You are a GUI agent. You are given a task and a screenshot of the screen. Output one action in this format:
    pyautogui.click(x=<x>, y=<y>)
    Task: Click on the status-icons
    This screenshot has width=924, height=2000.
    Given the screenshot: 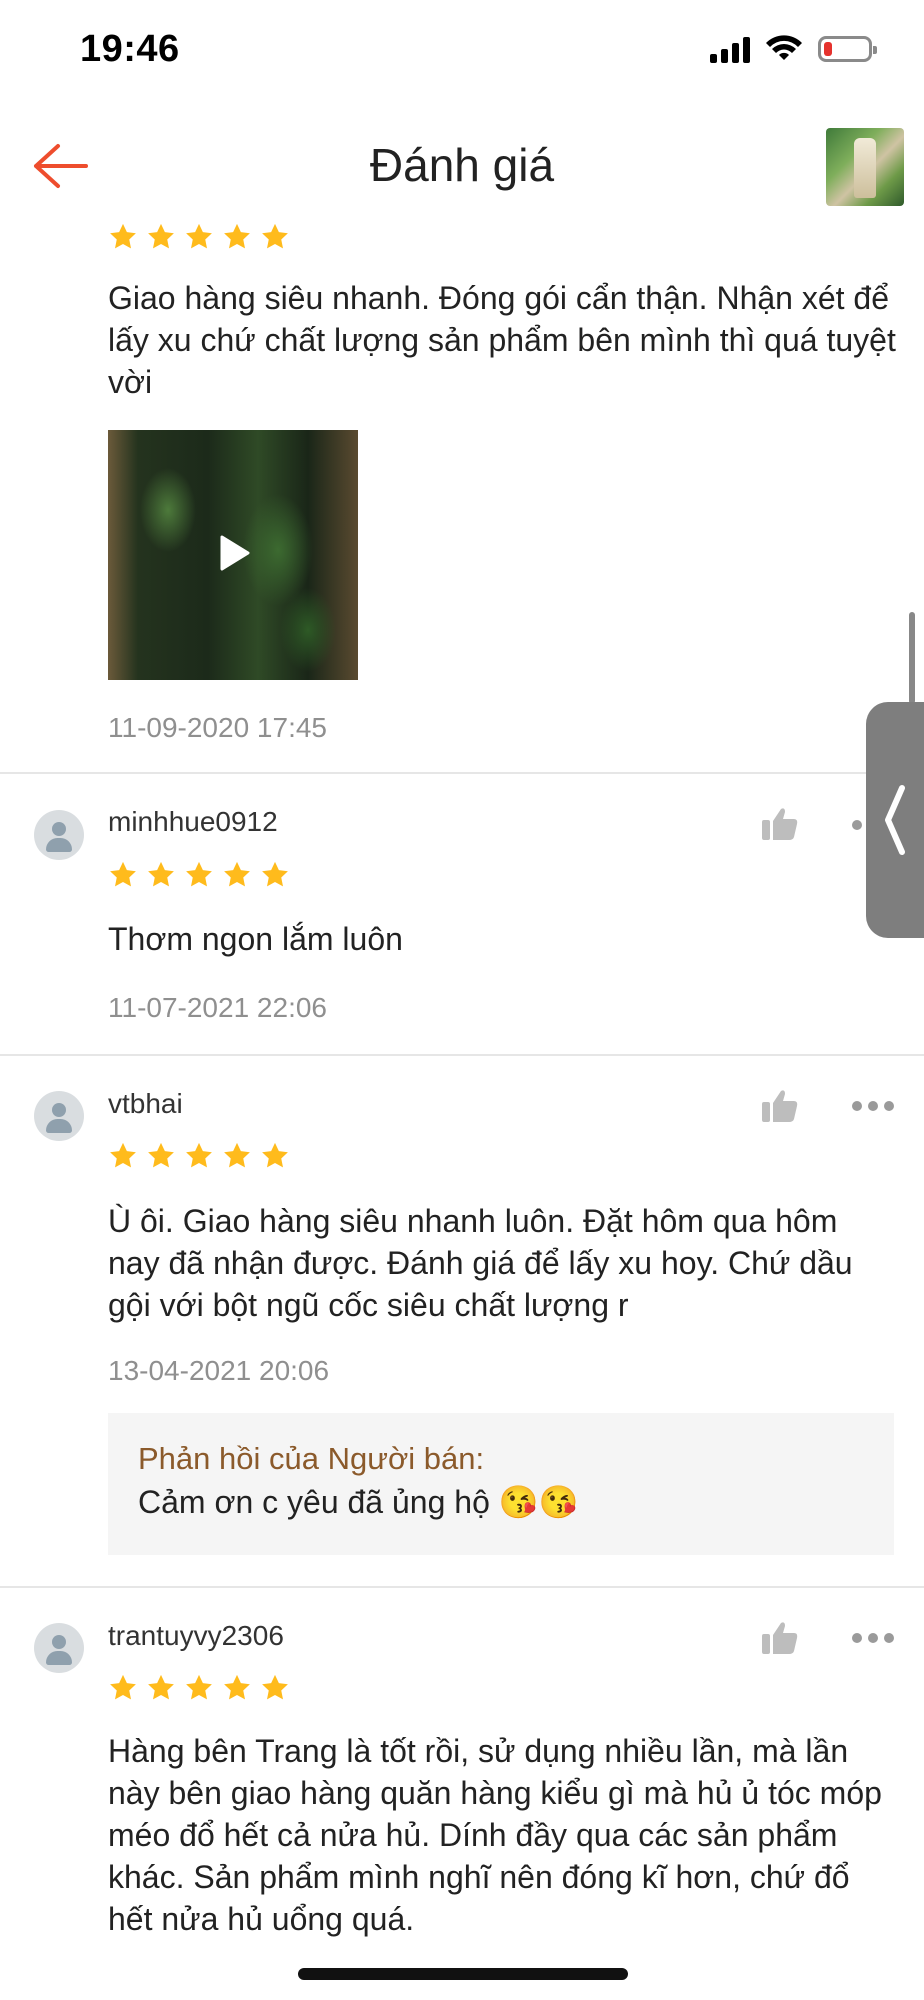 What is the action you would take?
    pyautogui.click(x=793, y=49)
    